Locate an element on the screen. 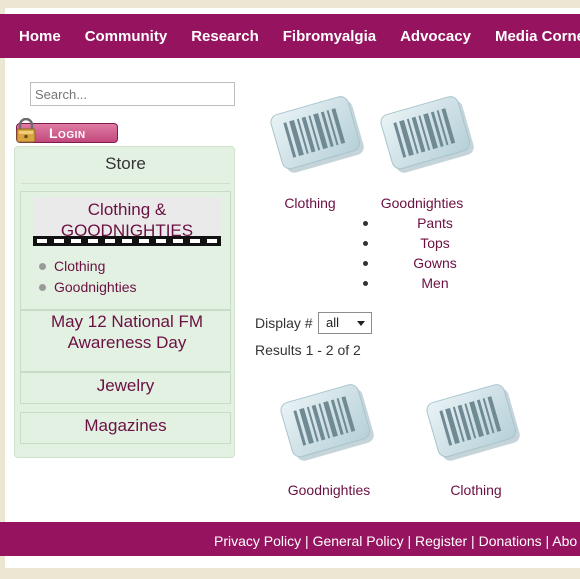 The height and width of the screenshot is (579, 580). category-jewelry: Jewelry is located at coordinates (125, 388).